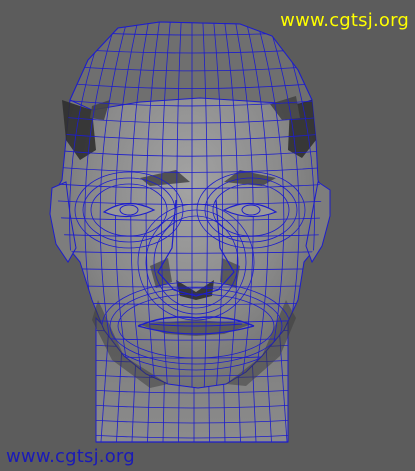 The height and width of the screenshot is (471, 415). Describe the element at coordinates (96, 380) in the screenshot. I see `mesh-edge` at that location.